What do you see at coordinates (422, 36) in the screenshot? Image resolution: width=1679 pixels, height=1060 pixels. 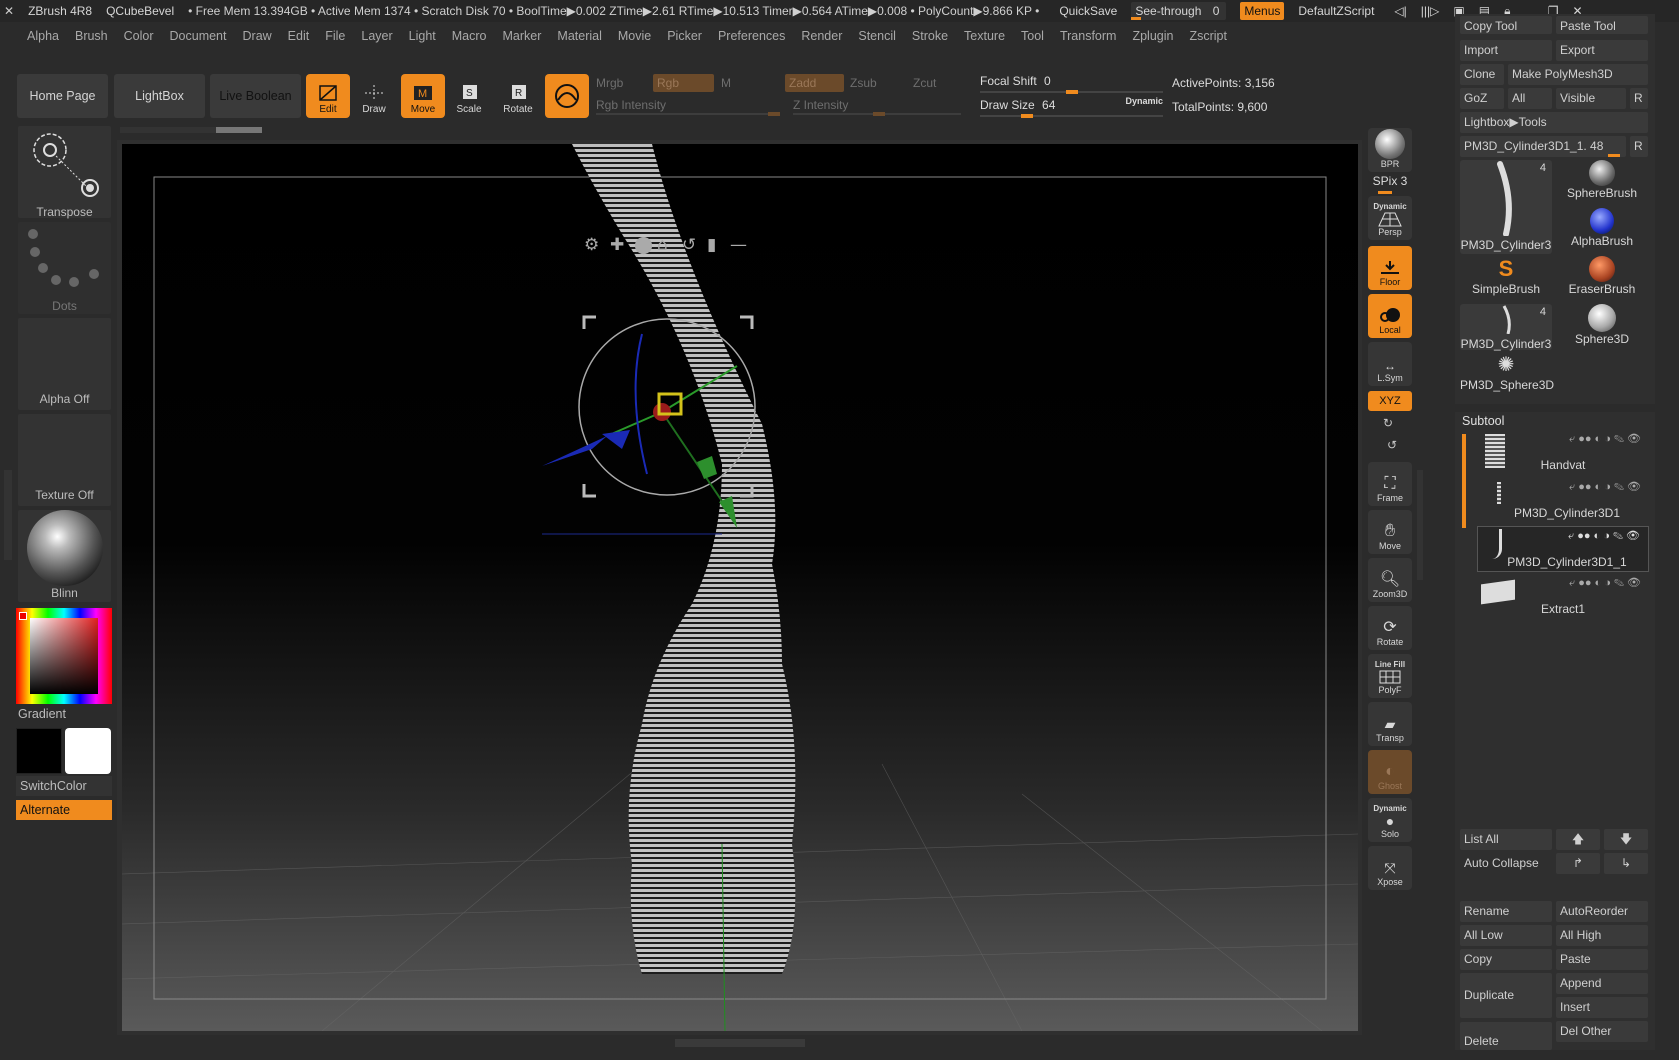 I see `menu-light: Light` at bounding box center [422, 36].